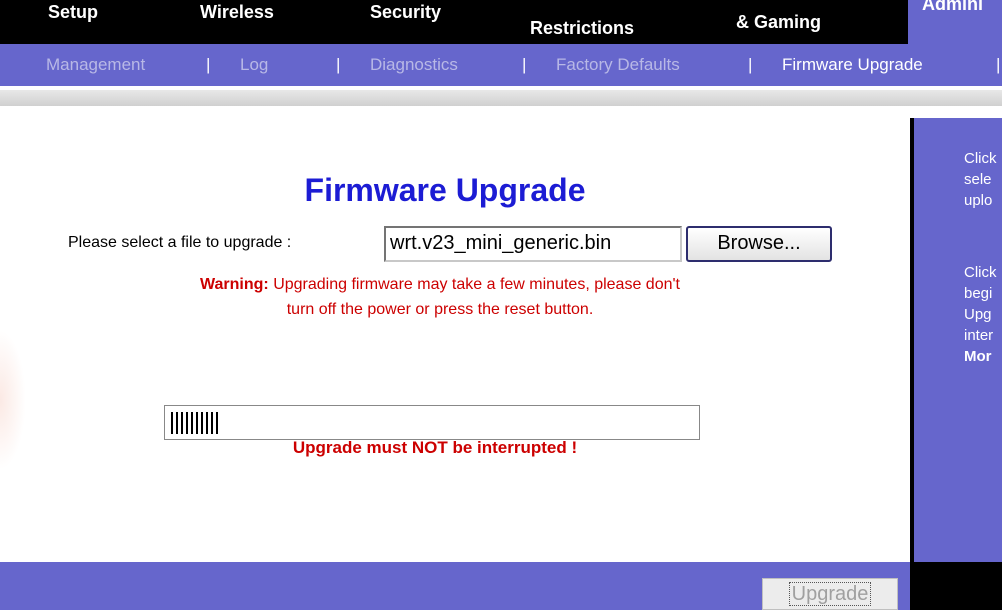  What do you see at coordinates (978, 200) in the screenshot?
I see `help-line: uplo` at bounding box center [978, 200].